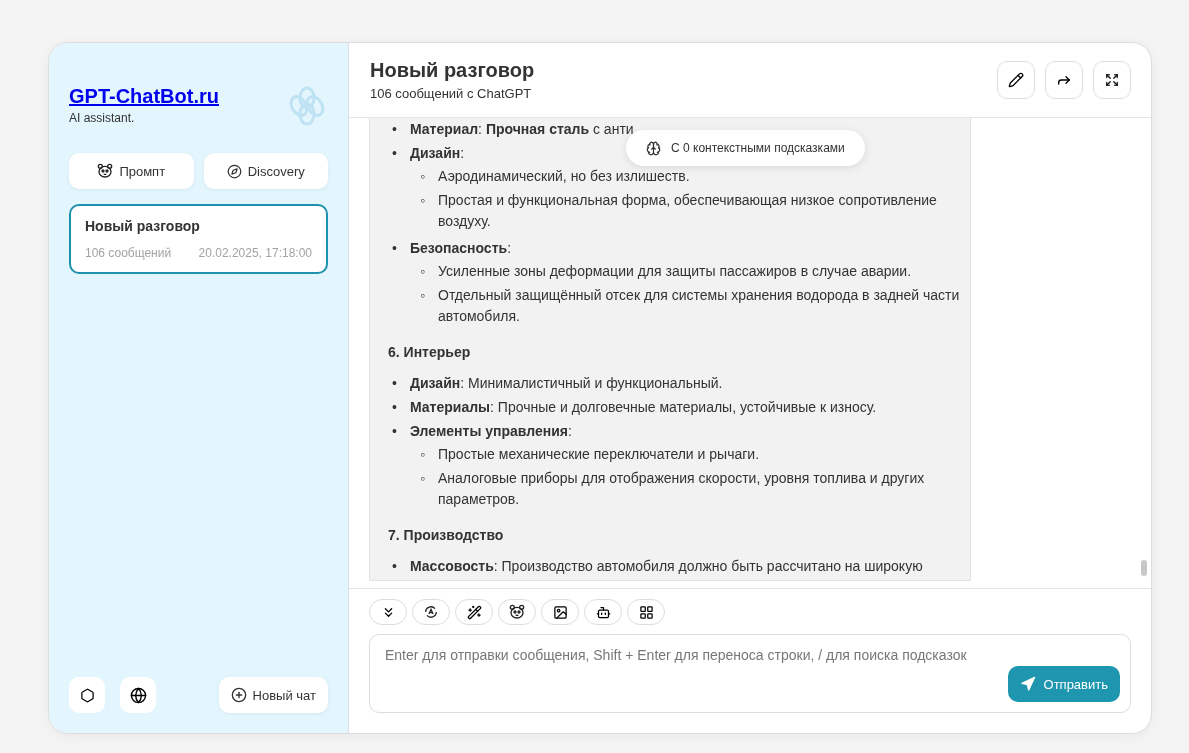  What do you see at coordinates (143, 226) in the screenshot?
I see `conversation-title: Новый разговор` at bounding box center [143, 226].